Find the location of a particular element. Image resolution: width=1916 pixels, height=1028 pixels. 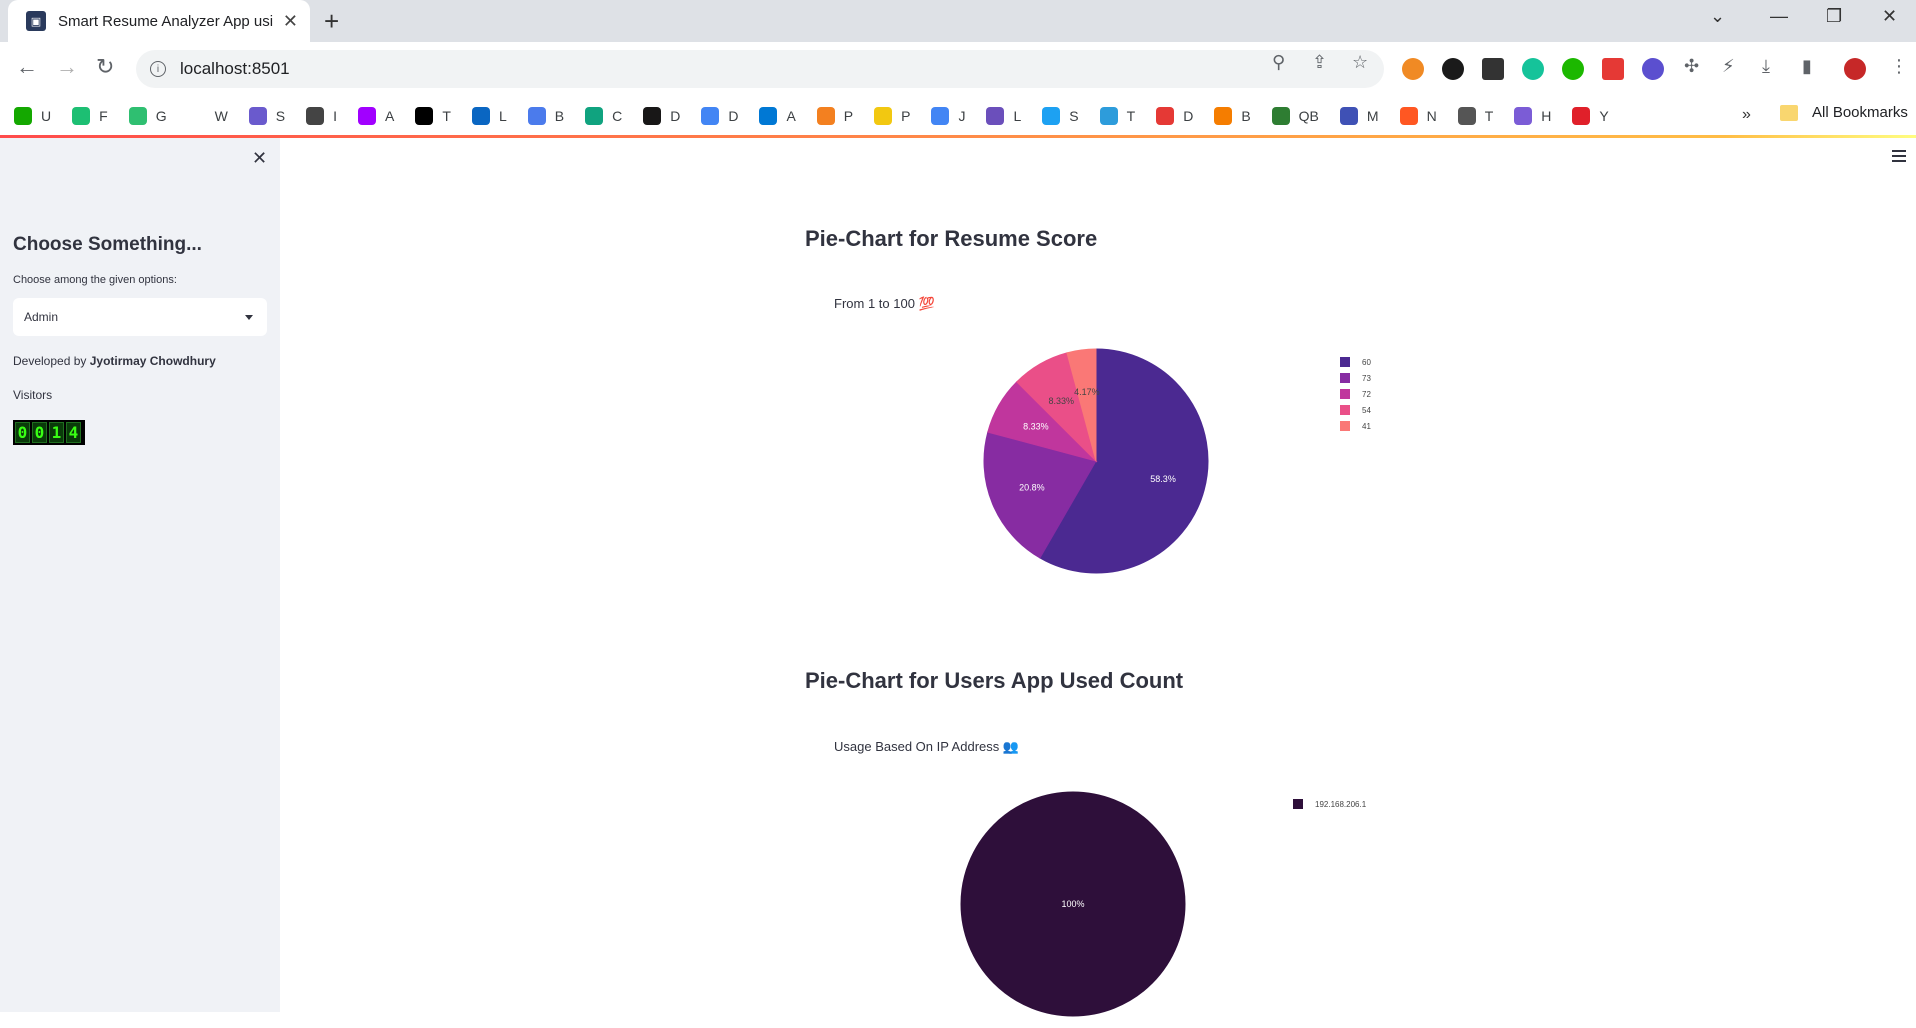

site-info-icon: i is located at coordinates (158, 69).